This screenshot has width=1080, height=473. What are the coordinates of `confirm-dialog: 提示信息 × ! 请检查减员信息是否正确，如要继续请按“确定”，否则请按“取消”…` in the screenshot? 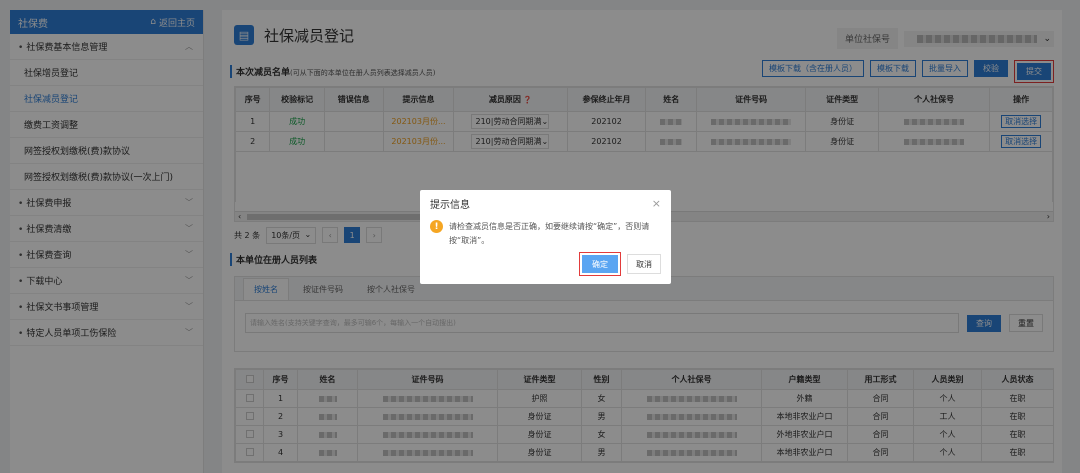 It's located at (545, 237).